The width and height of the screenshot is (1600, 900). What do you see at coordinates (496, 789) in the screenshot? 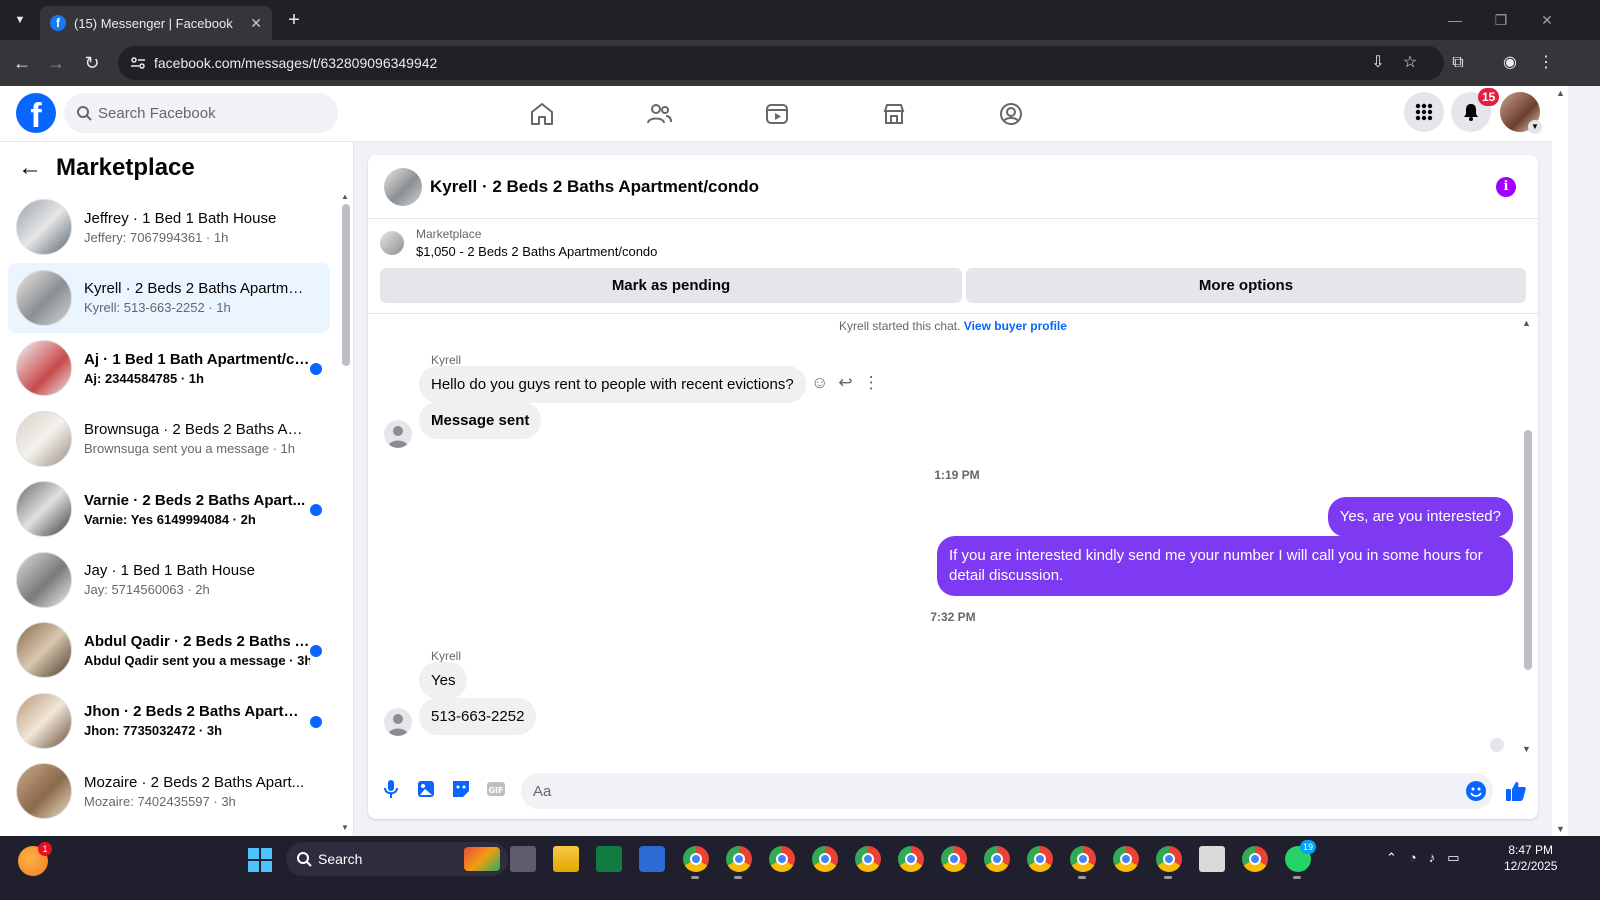
I see `gif-icon: GIF` at bounding box center [496, 789].